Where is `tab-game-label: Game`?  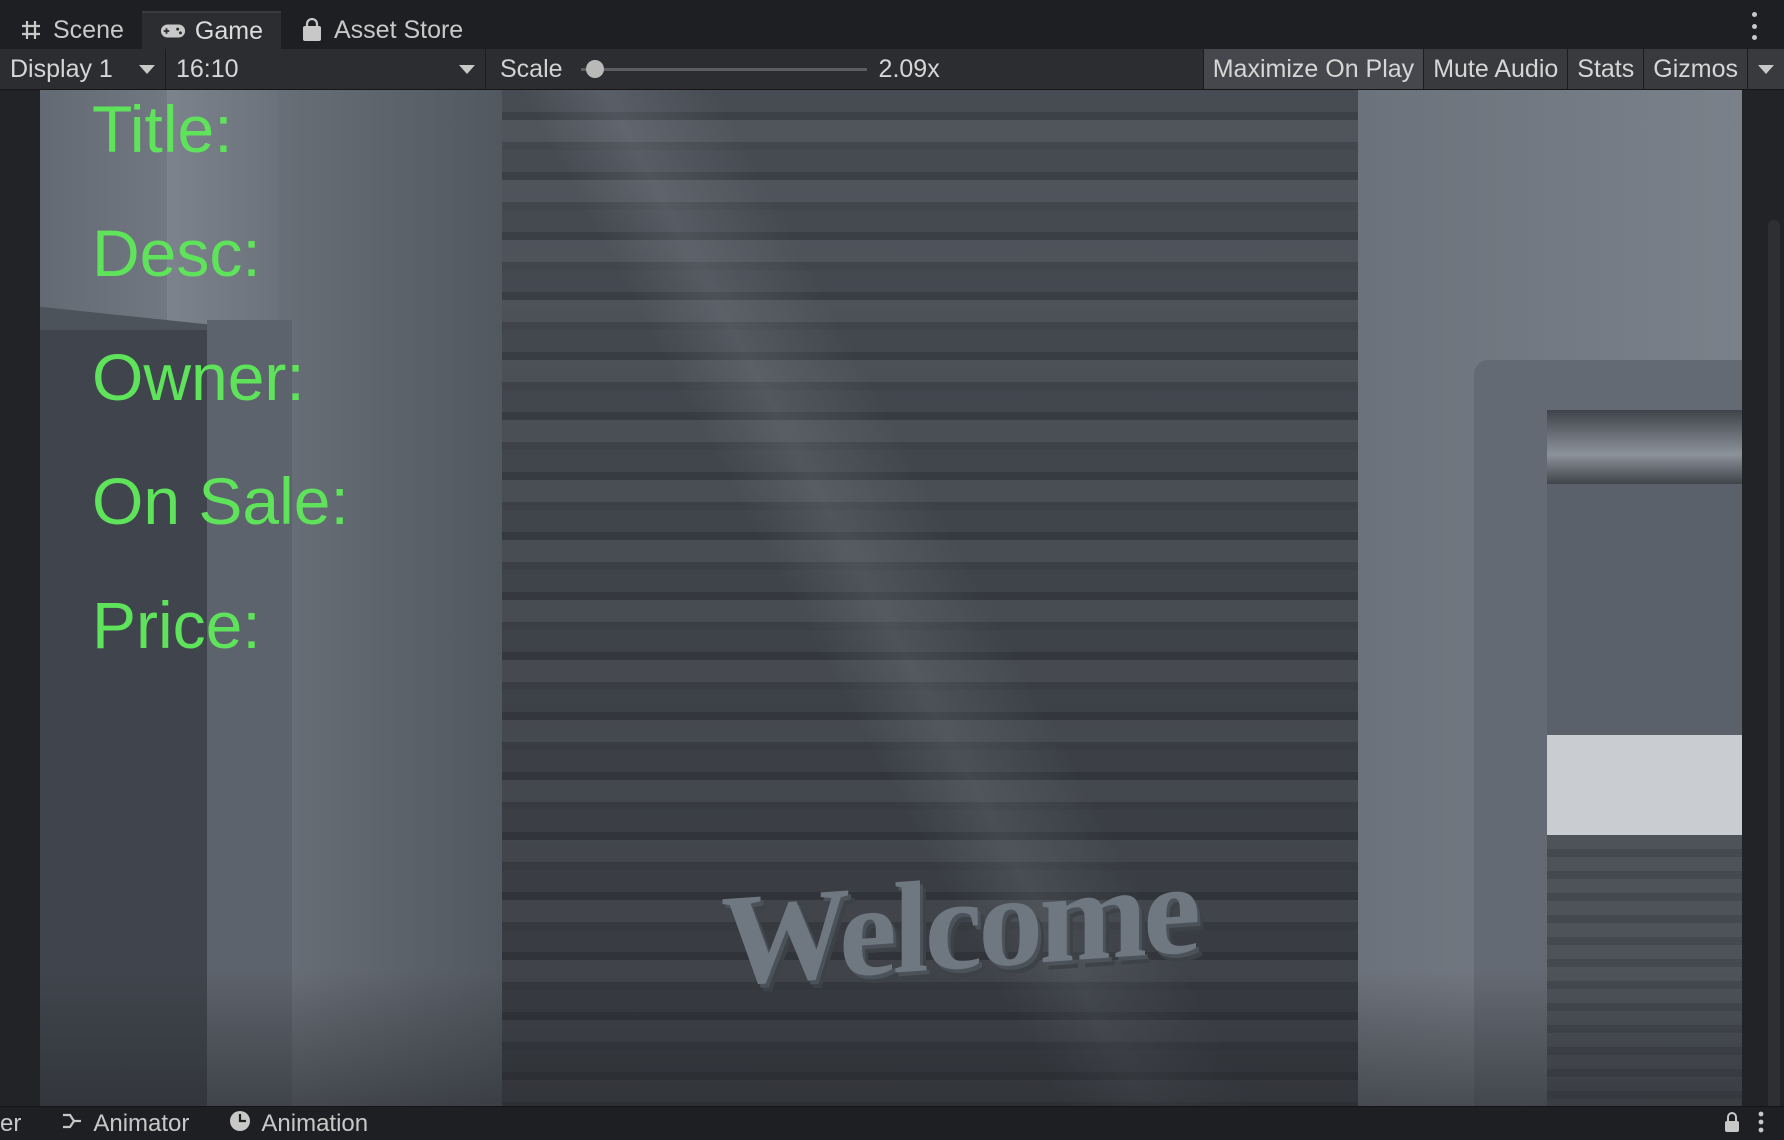
tab-game-label: Game is located at coordinates (228, 30).